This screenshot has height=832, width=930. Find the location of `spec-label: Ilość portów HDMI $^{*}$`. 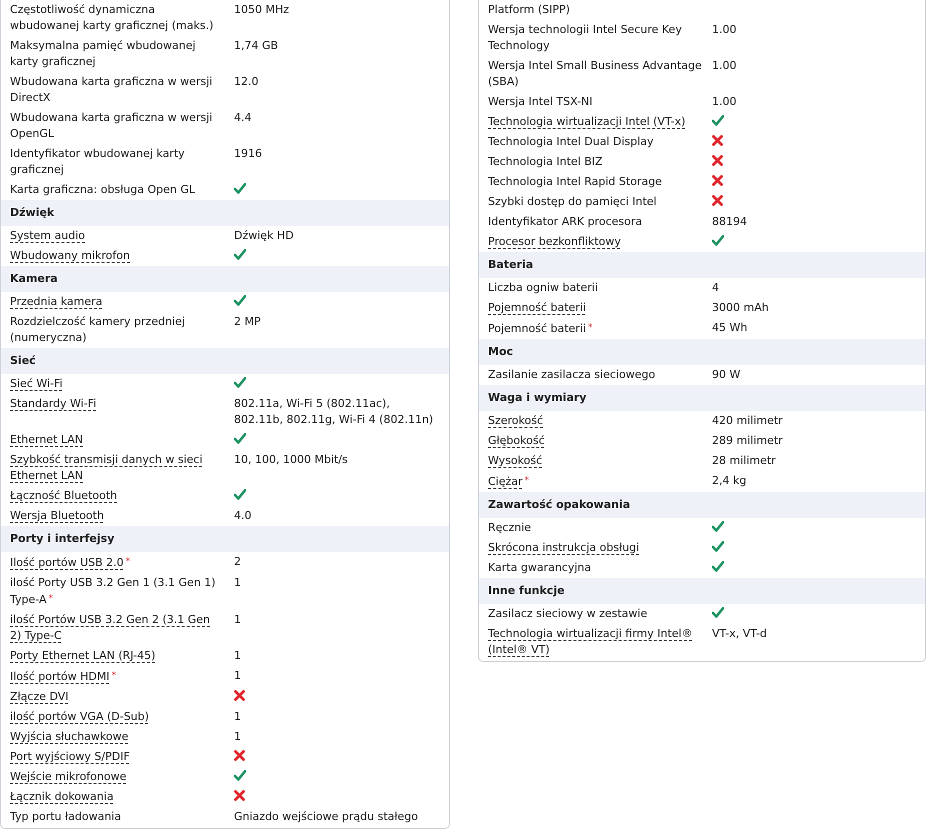

spec-label: Ilość portów HDMI $^{*}$ is located at coordinates (64, 677).